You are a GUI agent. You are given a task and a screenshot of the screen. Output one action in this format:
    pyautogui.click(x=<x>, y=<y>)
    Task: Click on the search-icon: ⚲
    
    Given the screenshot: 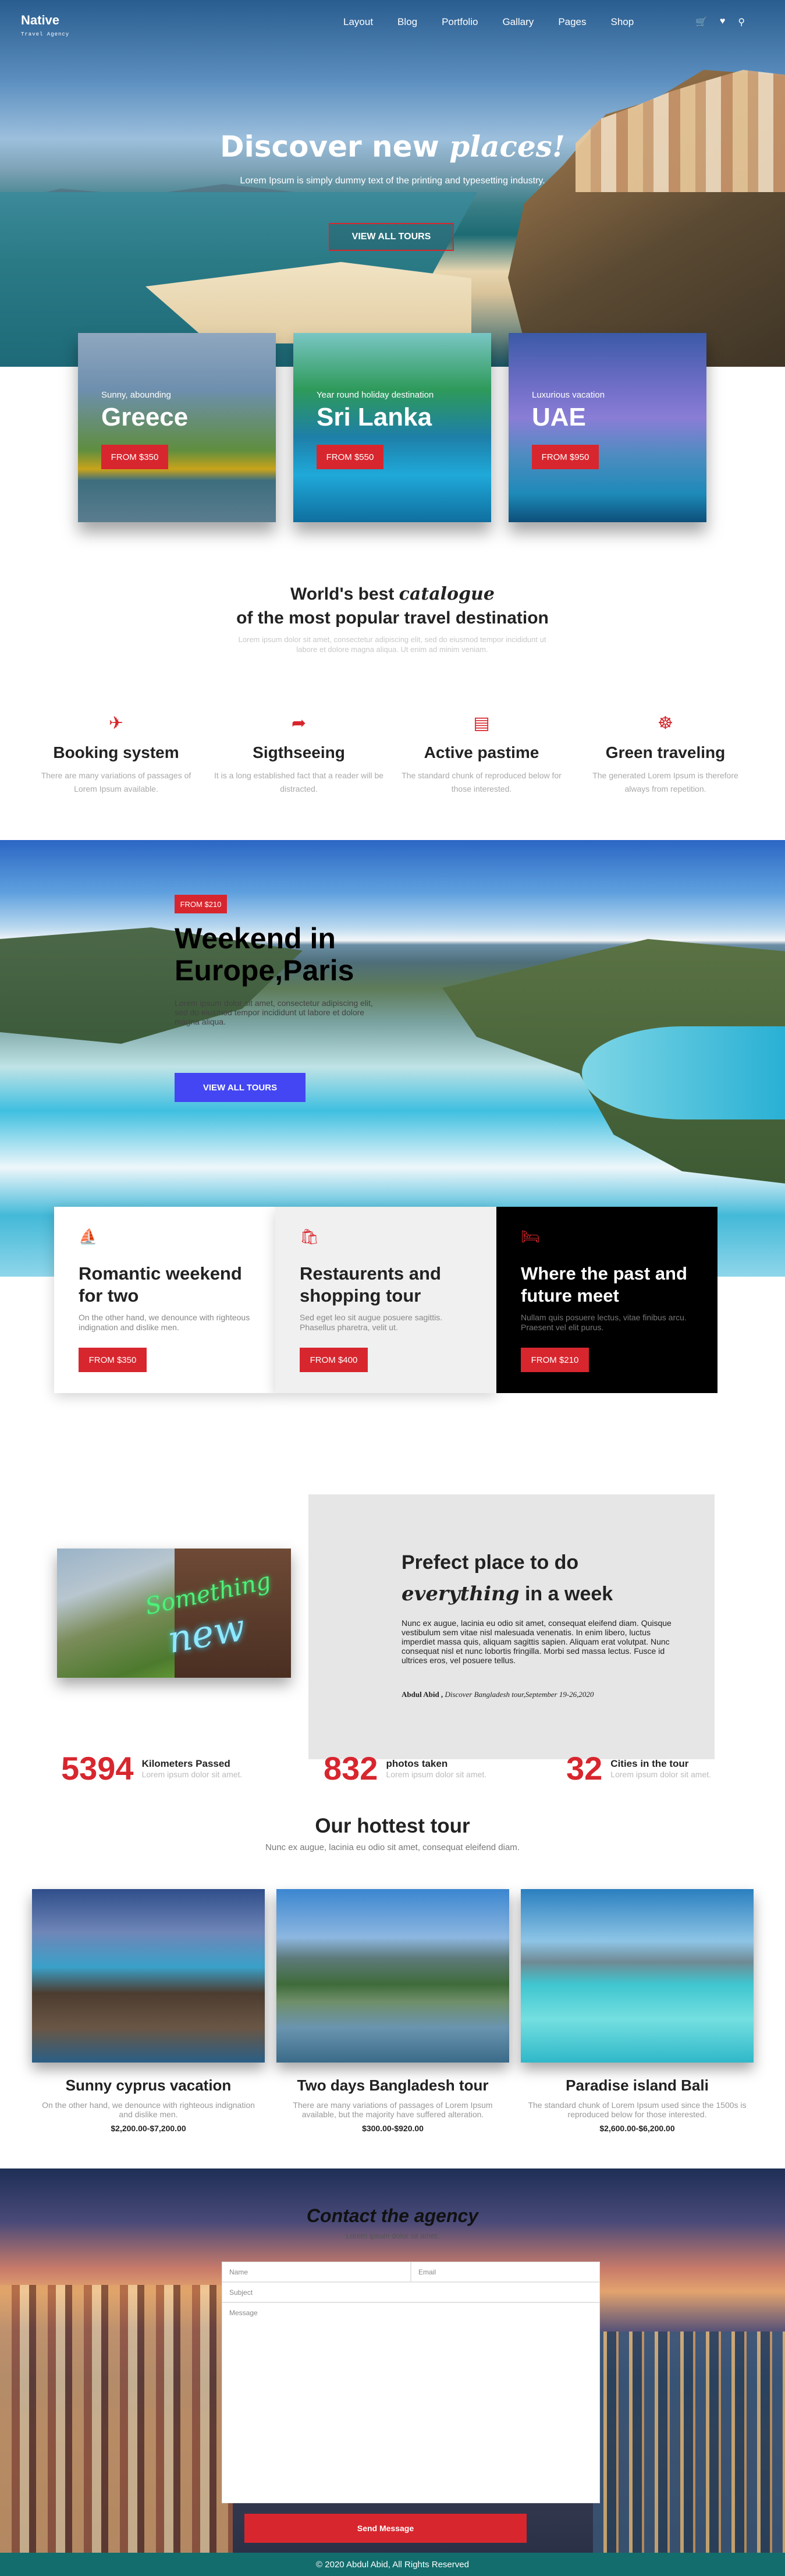 What is the action you would take?
    pyautogui.click(x=742, y=22)
    